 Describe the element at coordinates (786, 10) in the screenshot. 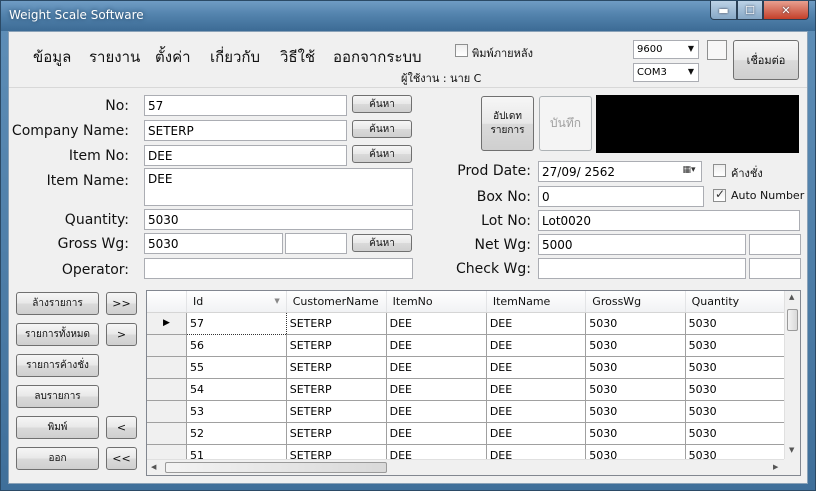

I see `close-button: ✕` at that location.